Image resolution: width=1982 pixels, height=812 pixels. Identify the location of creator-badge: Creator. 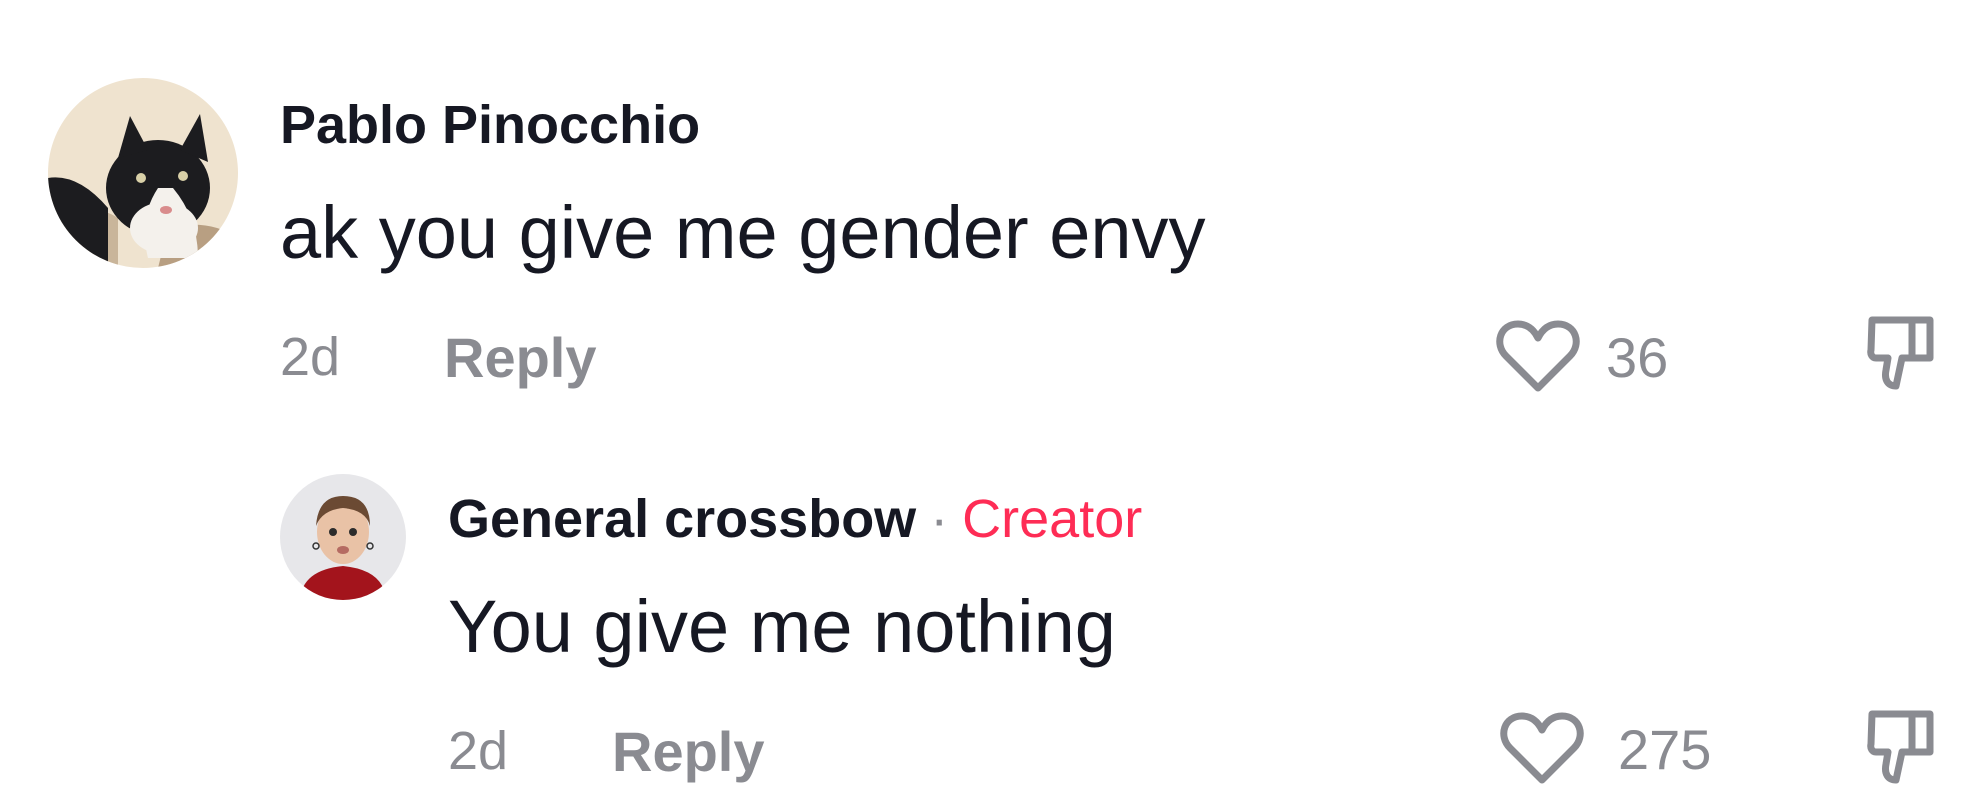
(1052, 519).